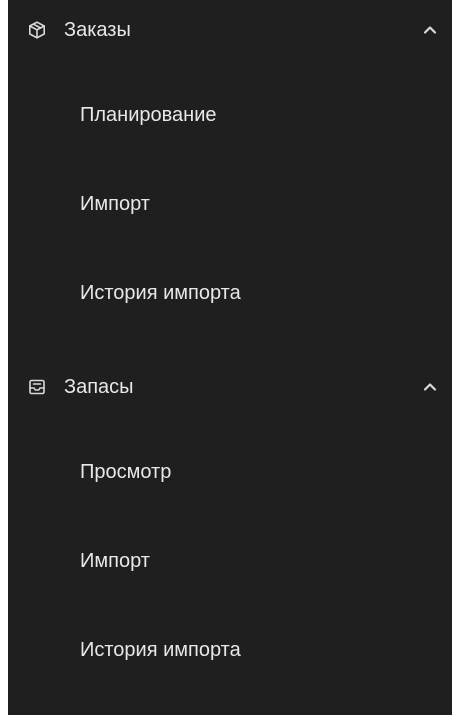 Image resolution: width=452 pixels, height=715 pixels. Describe the element at coordinates (230, 33) in the screenshot. I see `menu-group-orders-header: Заказы` at that location.